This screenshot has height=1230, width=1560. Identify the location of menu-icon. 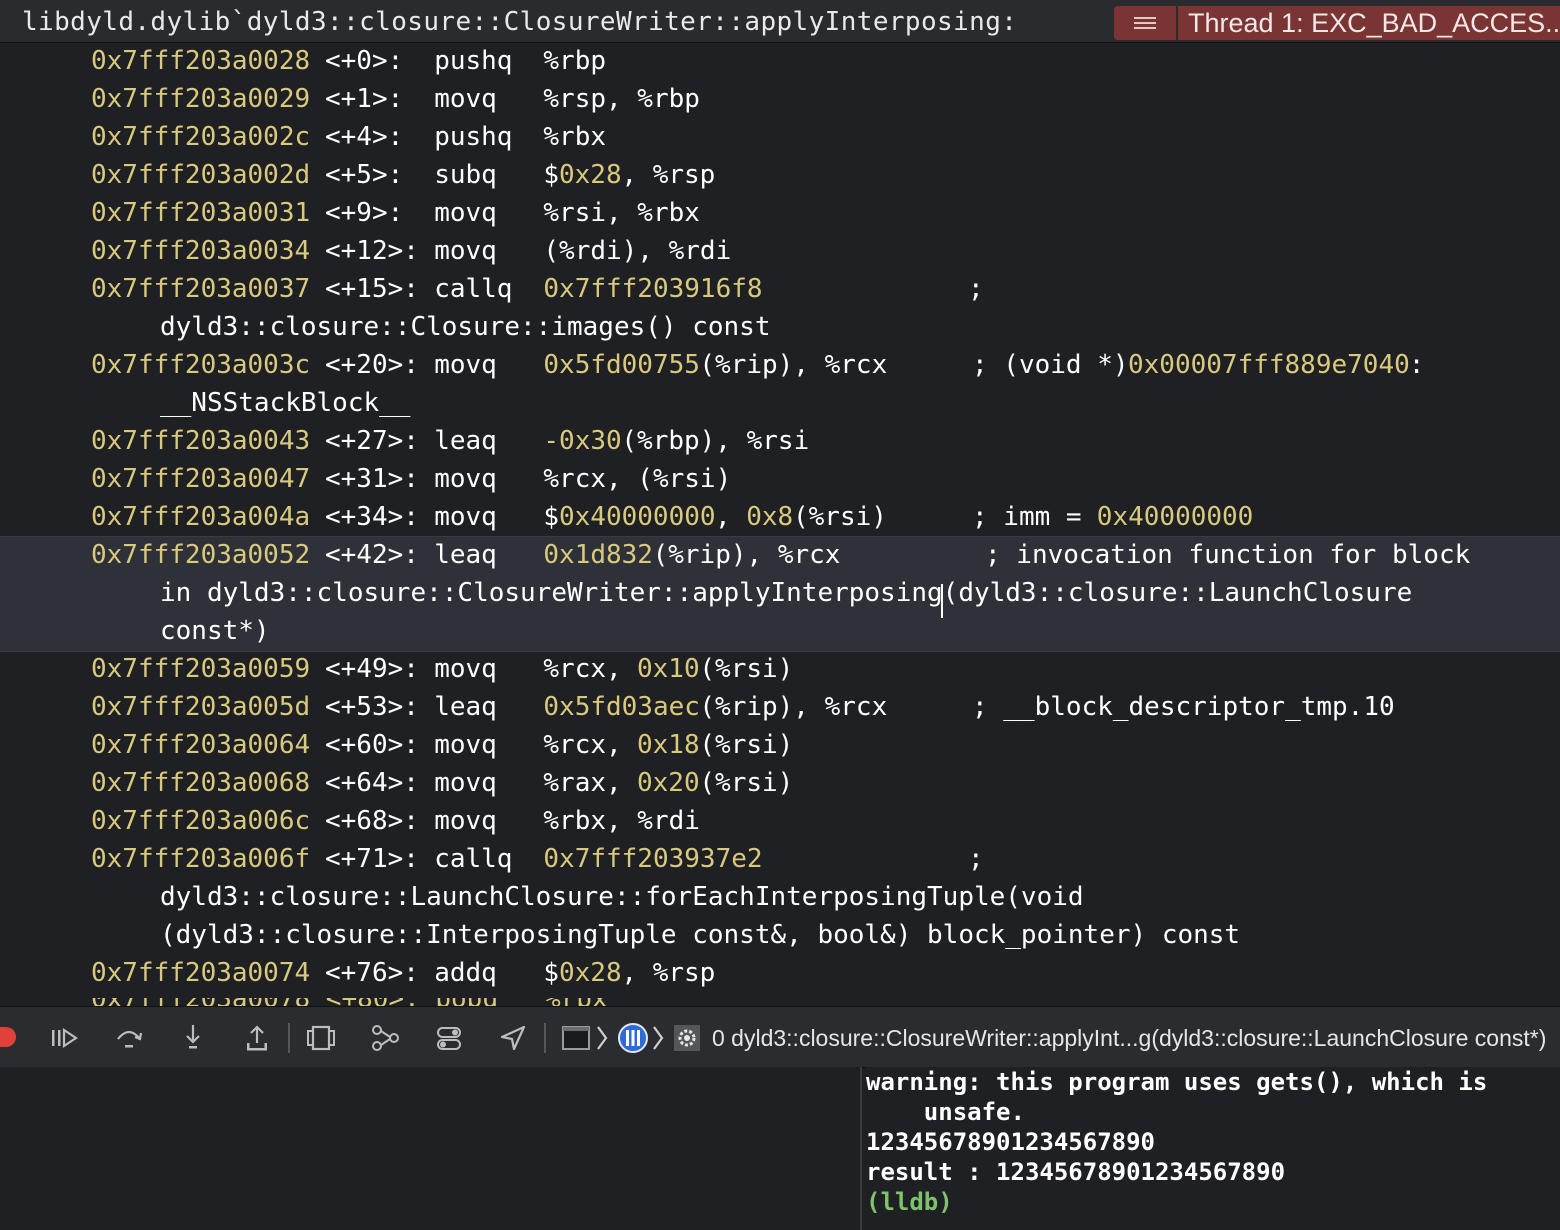
(1145, 23).